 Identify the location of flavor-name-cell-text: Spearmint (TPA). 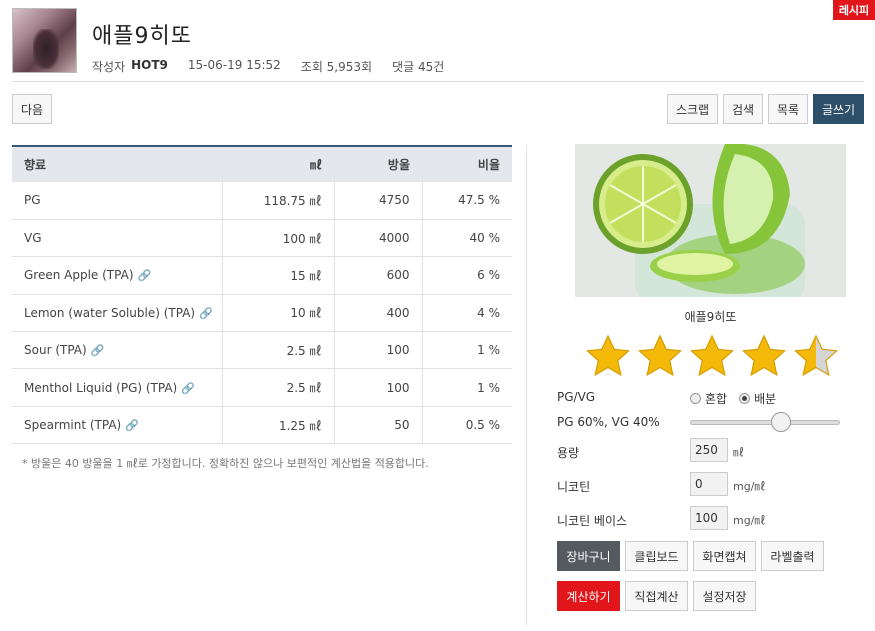
(72, 425).